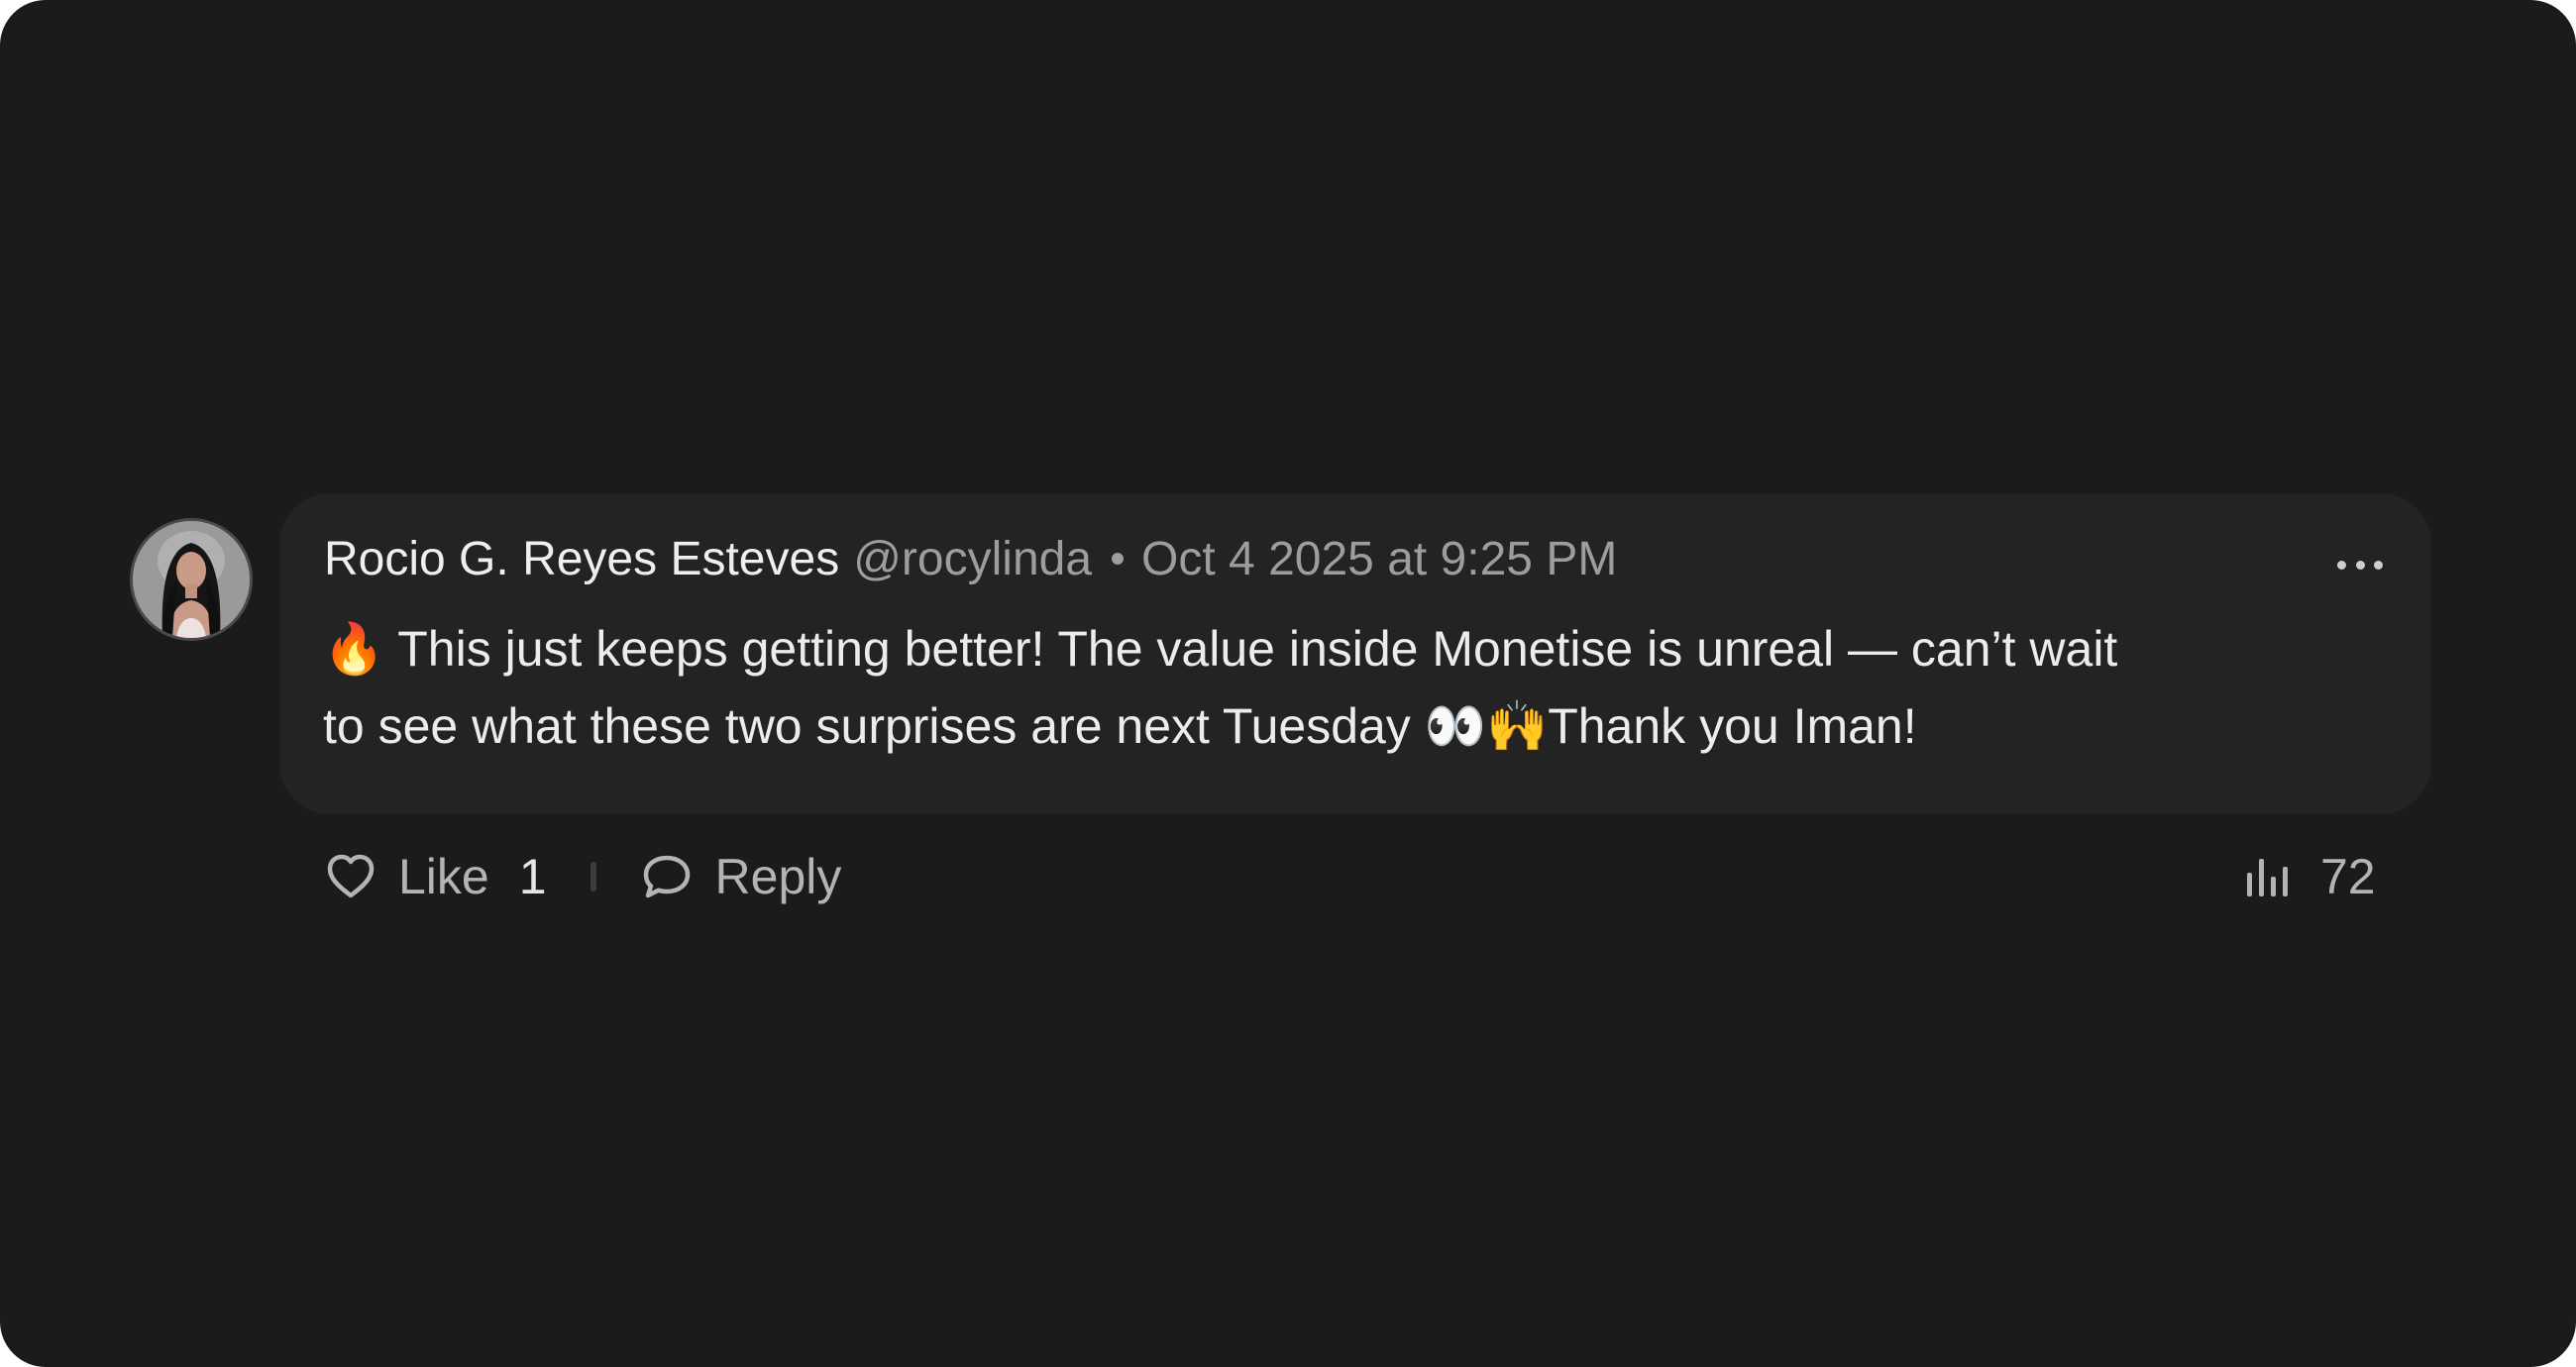 This screenshot has width=2576, height=1367. I want to click on comment-actions: Like 1 Reply, so click(583, 876).